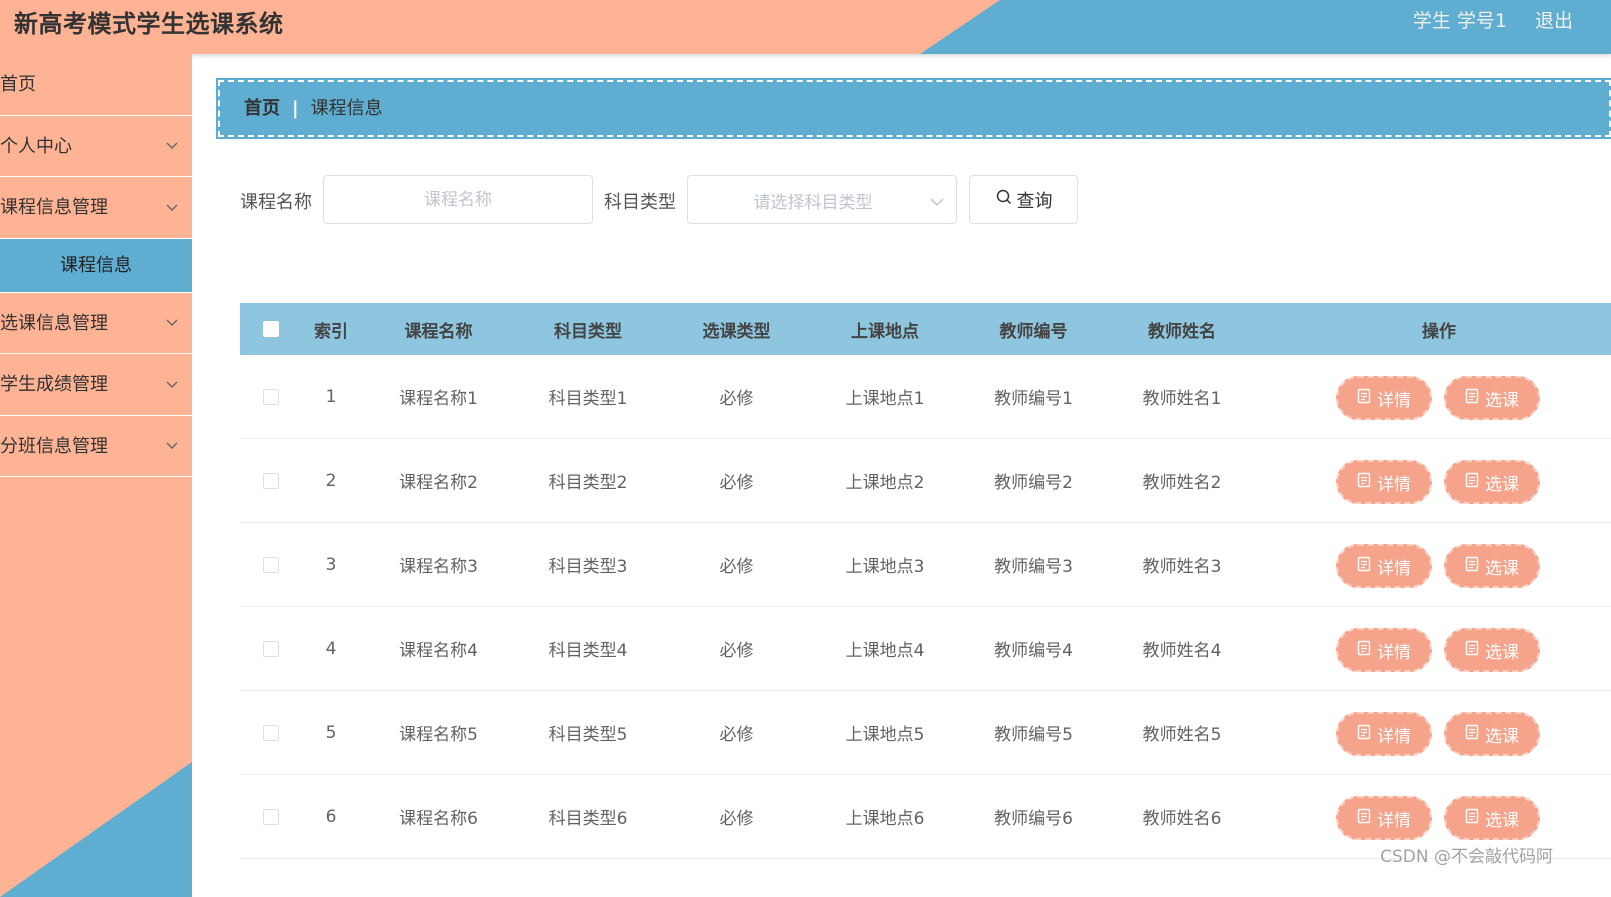 This screenshot has height=897, width=1611. I want to click on sidebar-item-course-management: 课程信息管理, so click(96, 208).